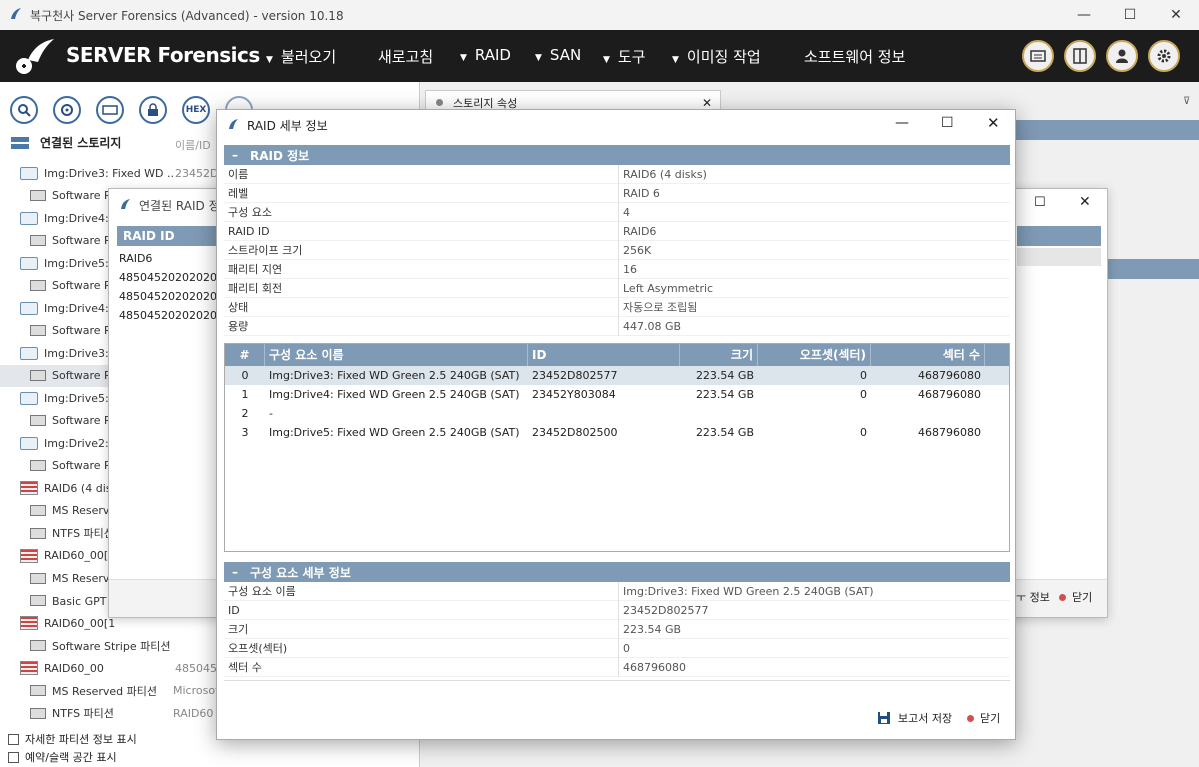  What do you see at coordinates (617, 413) in the screenshot?
I see `table-row: 2-` at bounding box center [617, 413].